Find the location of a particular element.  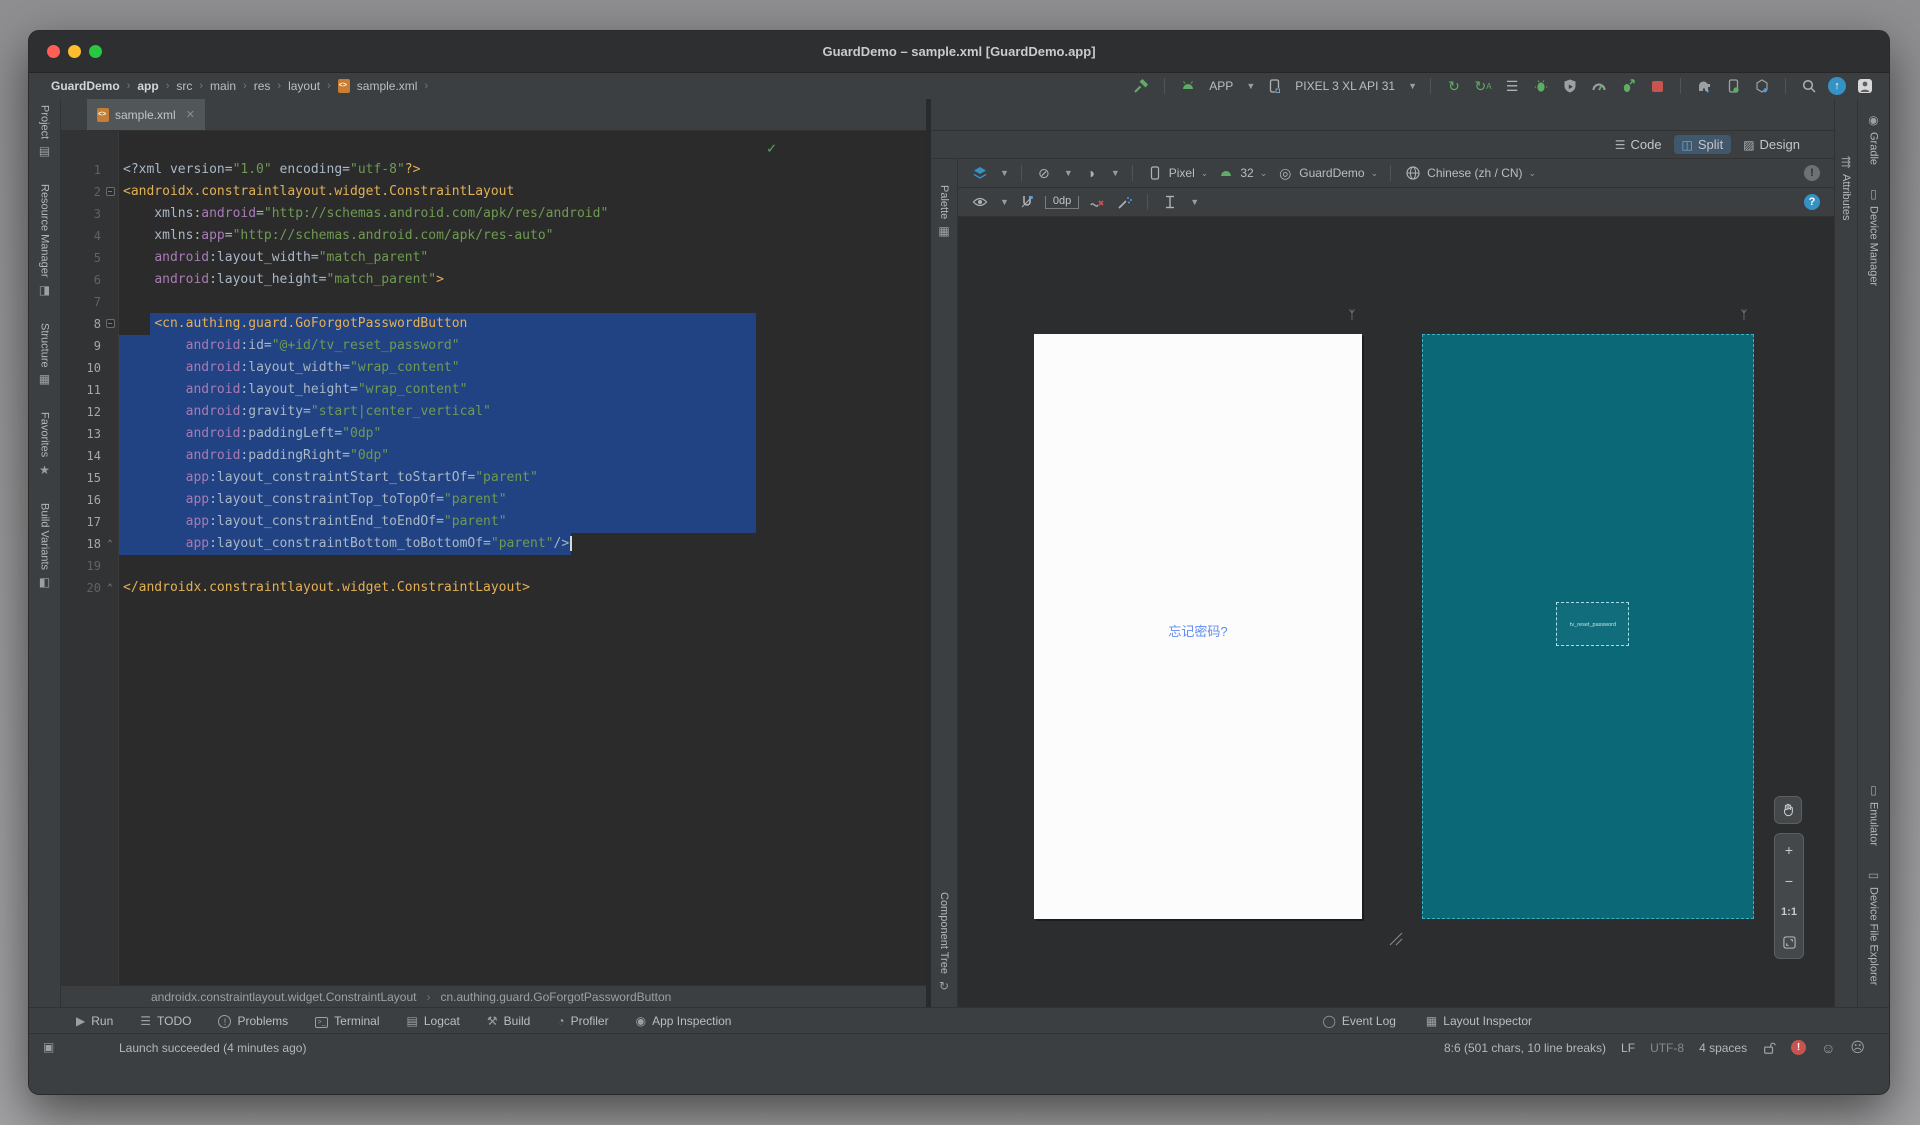

breadcrumb-item-src: src is located at coordinates (184, 86).